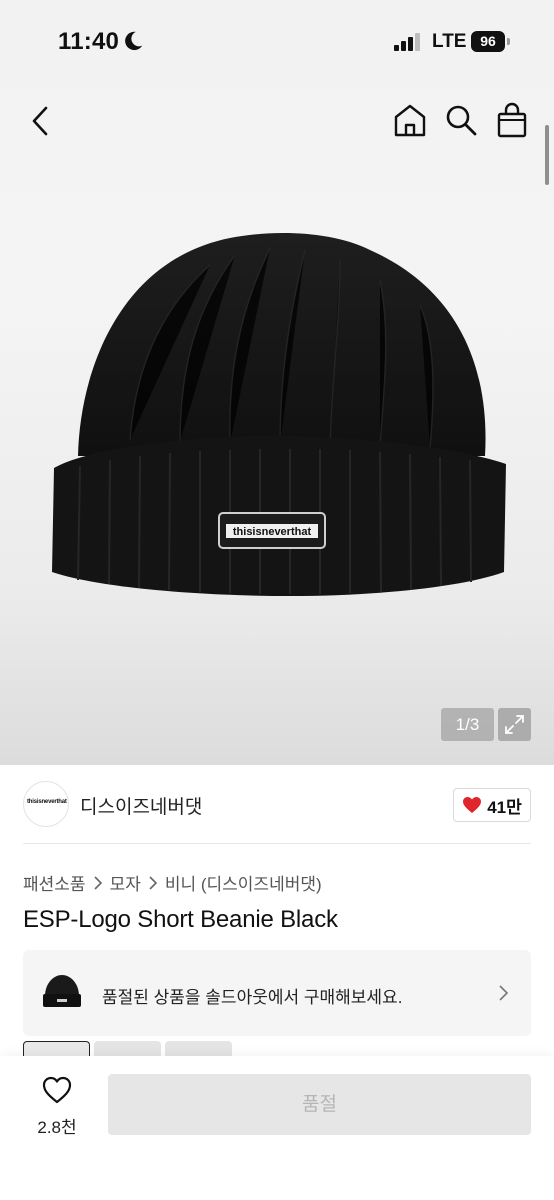  I want to click on shop-like-button: 41만, so click(492, 805).